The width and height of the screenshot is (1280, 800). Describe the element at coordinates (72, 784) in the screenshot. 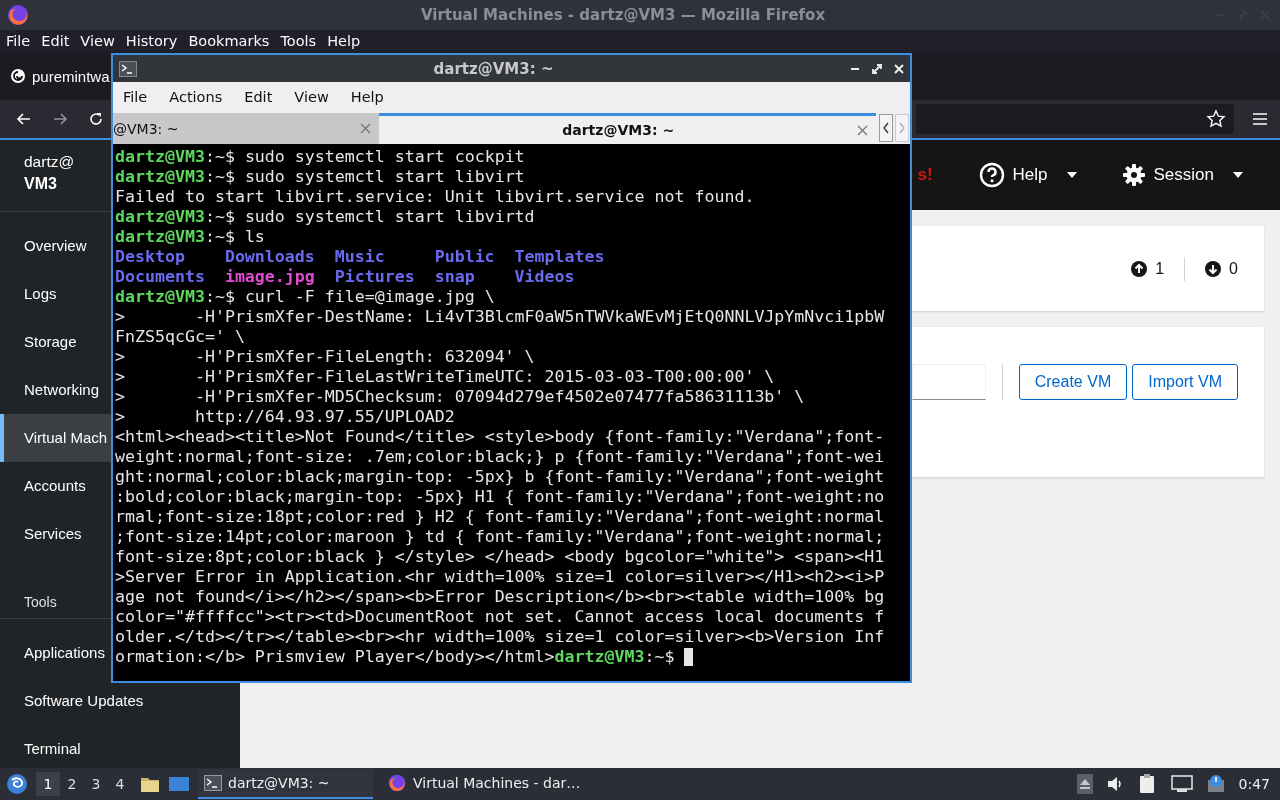

I see `workspace-button: 2` at that location.